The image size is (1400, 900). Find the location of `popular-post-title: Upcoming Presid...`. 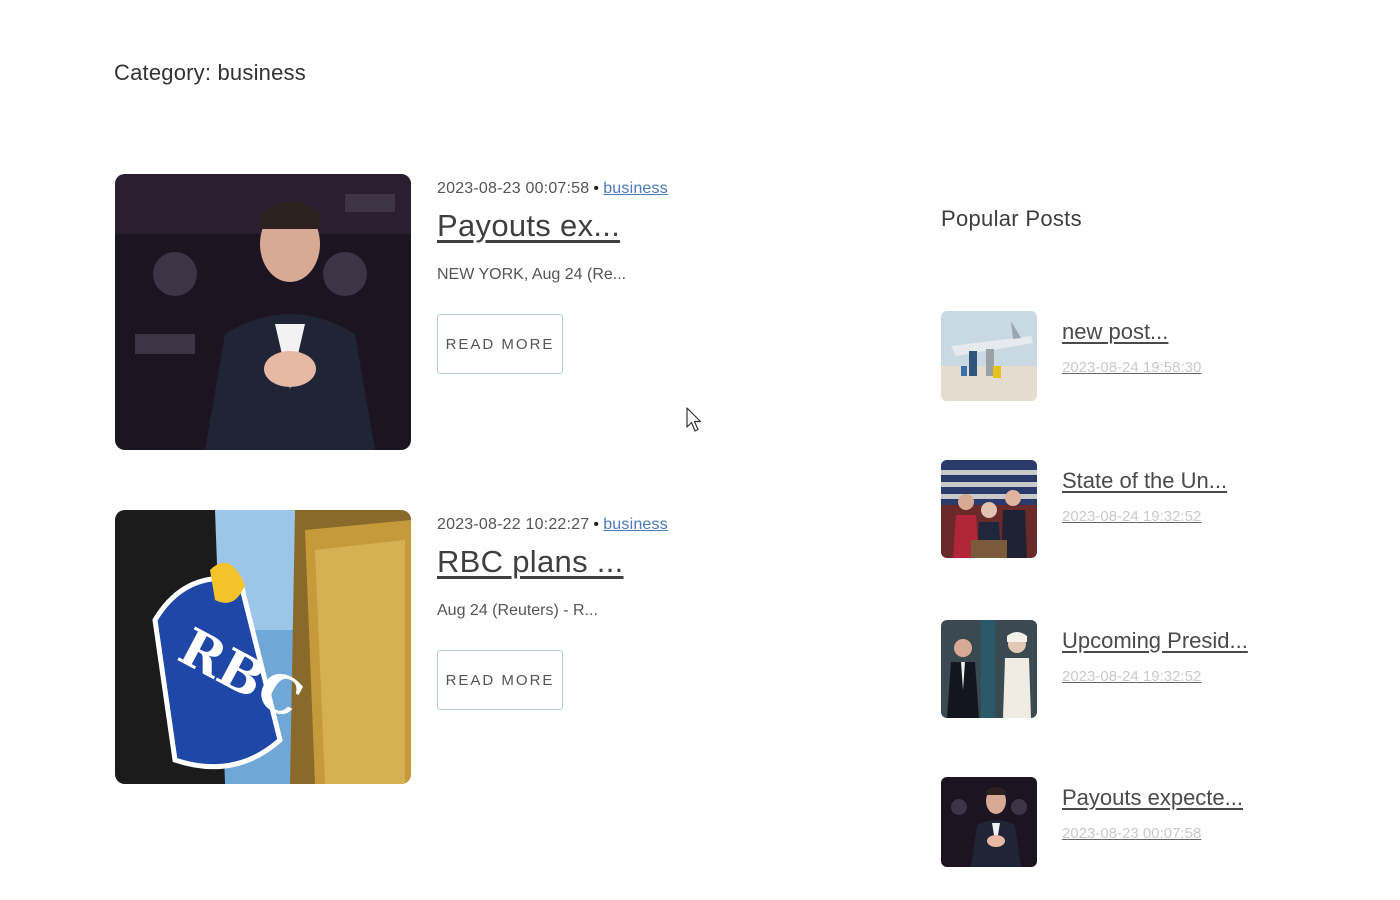

popular-post-title: Upcoming Presid... is located at coordinates (1155, 641).